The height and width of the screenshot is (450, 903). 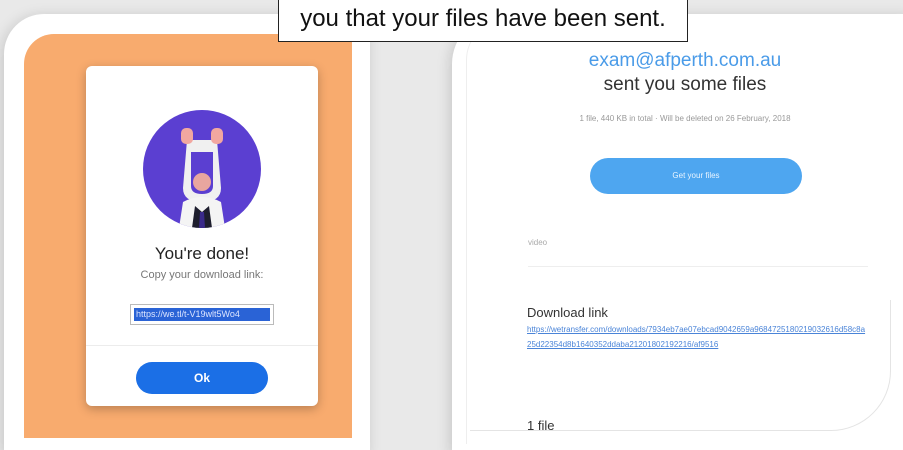 What do you see at coordinates (202, 275) in the screenshot?
I see `done-subtitle: Copy your download link:` at bounding box center [202, 275].